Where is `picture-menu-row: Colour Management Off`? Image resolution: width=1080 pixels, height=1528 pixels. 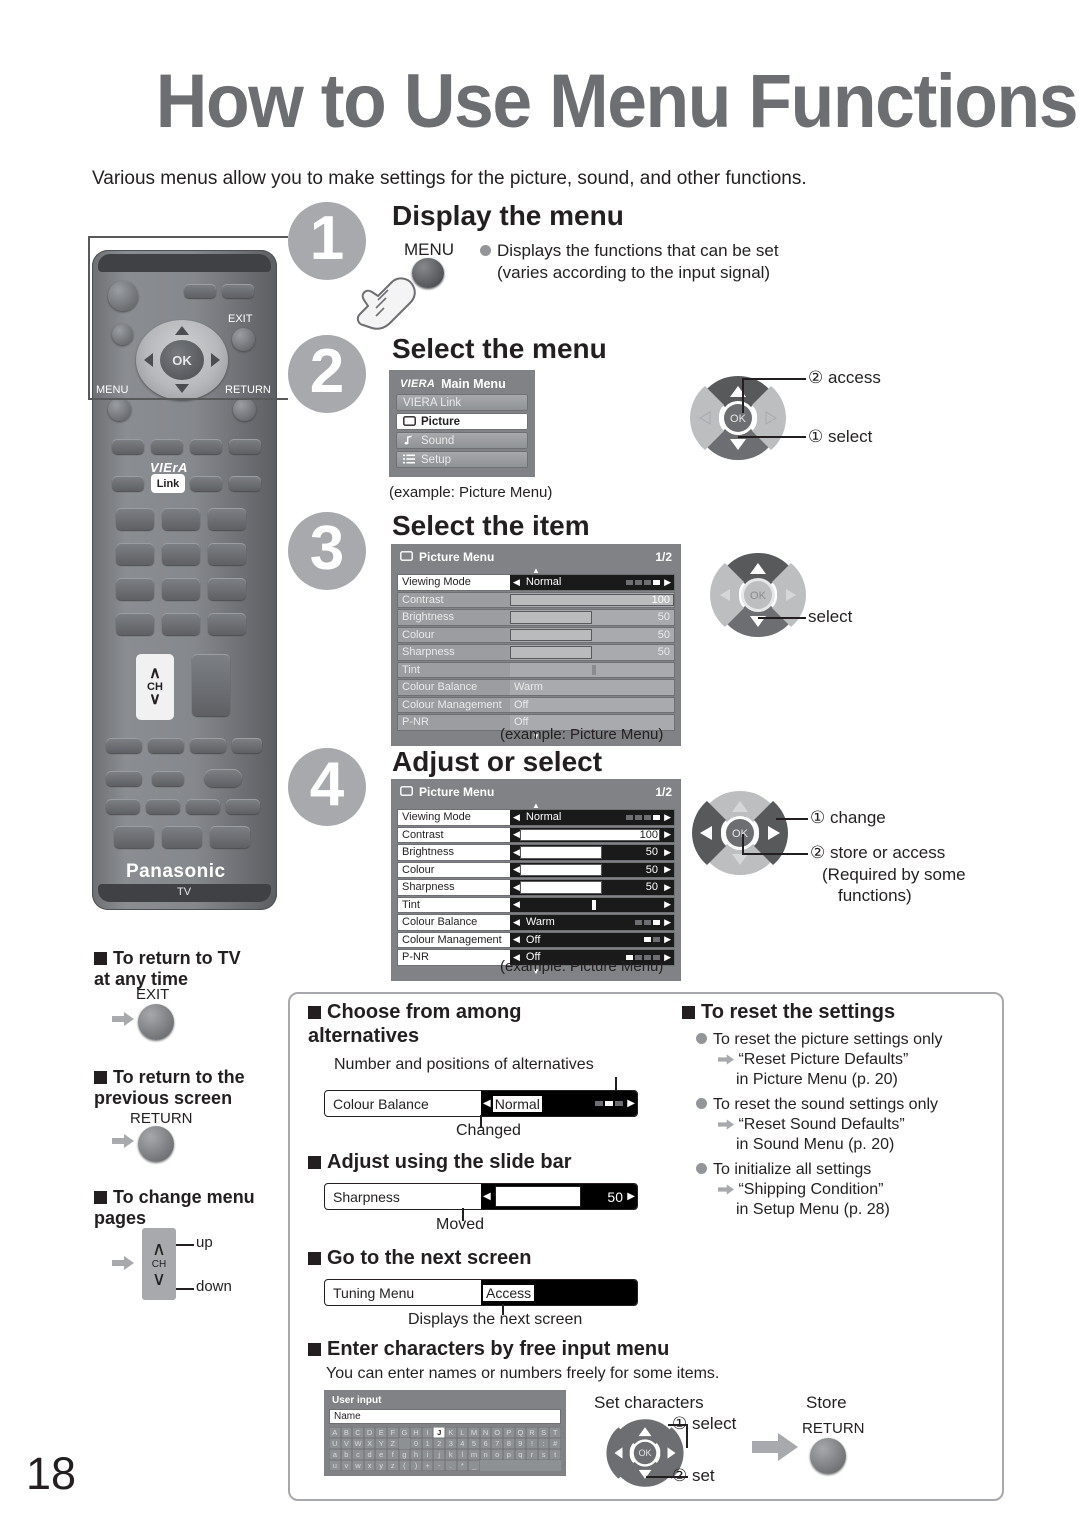 picture-menu-row: Colour Management Off is located at coordinates (536, 704).